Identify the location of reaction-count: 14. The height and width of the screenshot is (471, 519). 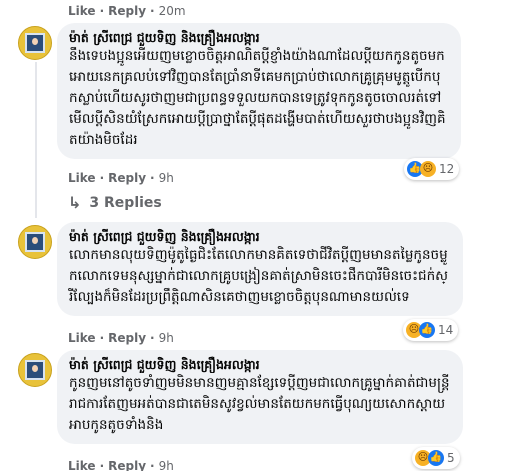
(446, 330).